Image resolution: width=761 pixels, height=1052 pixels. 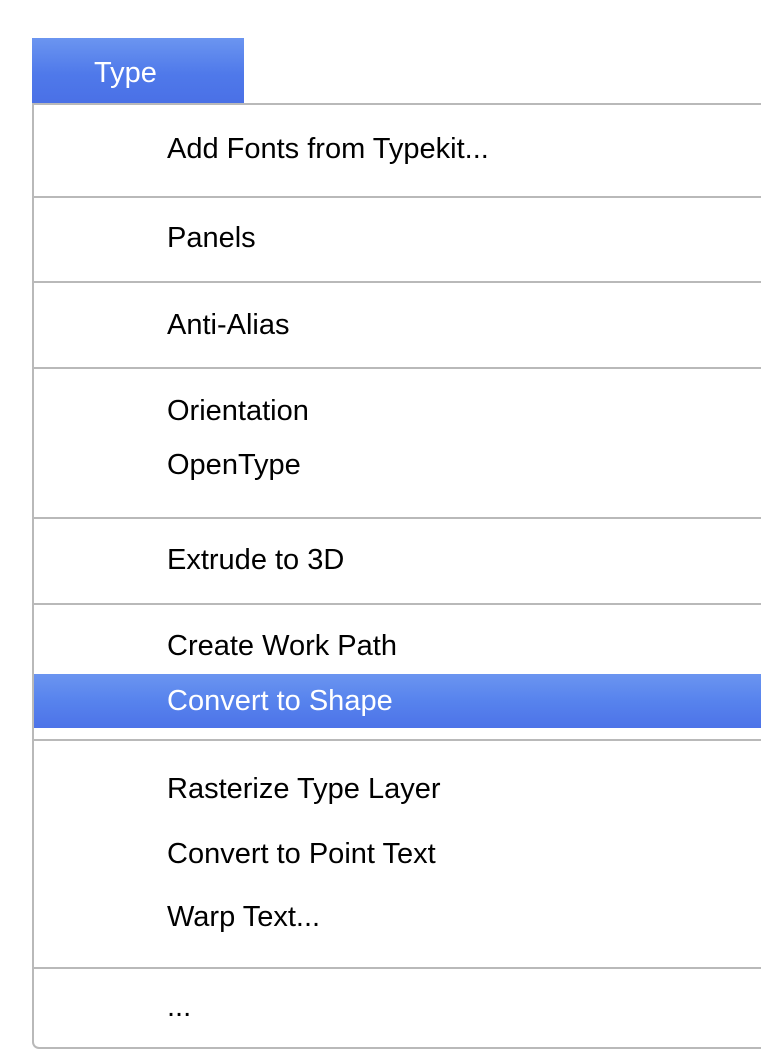 What do you see at coordinates (397, 238) in the screenshot?
I see `menu-item-panels: Panels` at bounding box center [397, 238].